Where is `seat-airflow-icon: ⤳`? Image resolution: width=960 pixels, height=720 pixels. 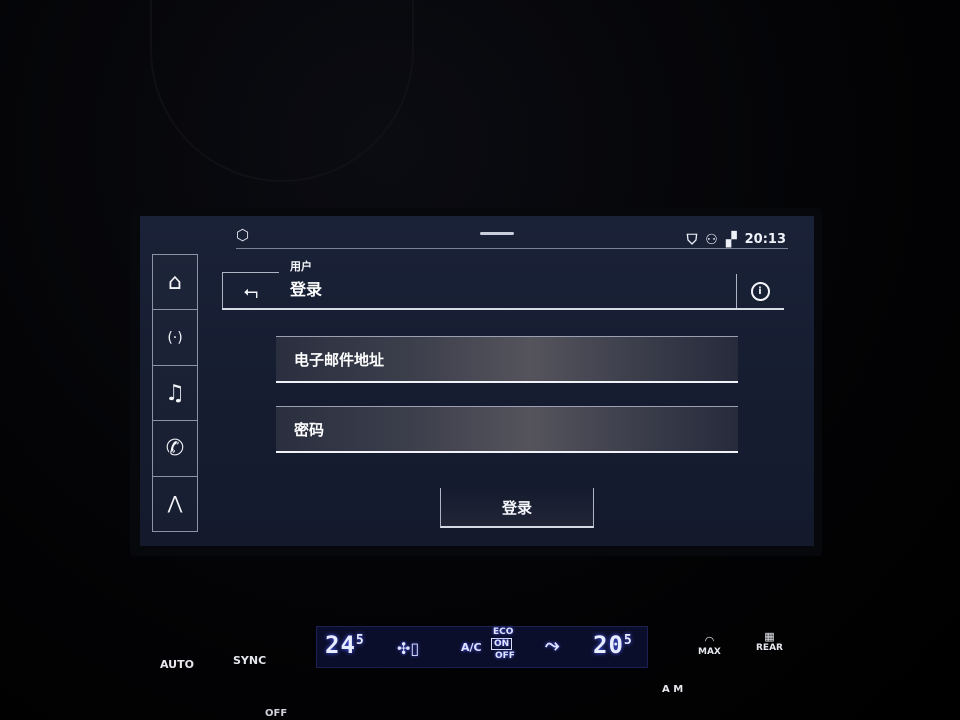 seat-airflow-icon: ⤳ is located at coordinates (552, 645).